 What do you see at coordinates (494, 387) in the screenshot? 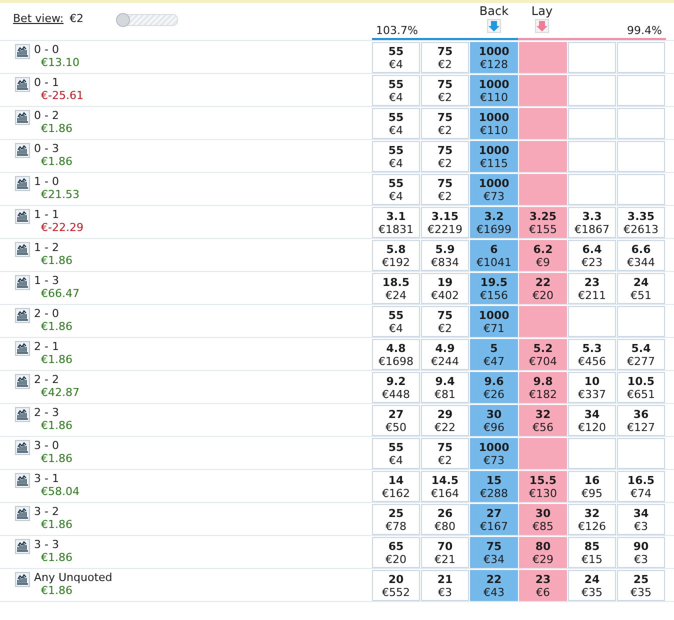
I see `price-cell: 9.6 €26` at bounding box center [494, 387].